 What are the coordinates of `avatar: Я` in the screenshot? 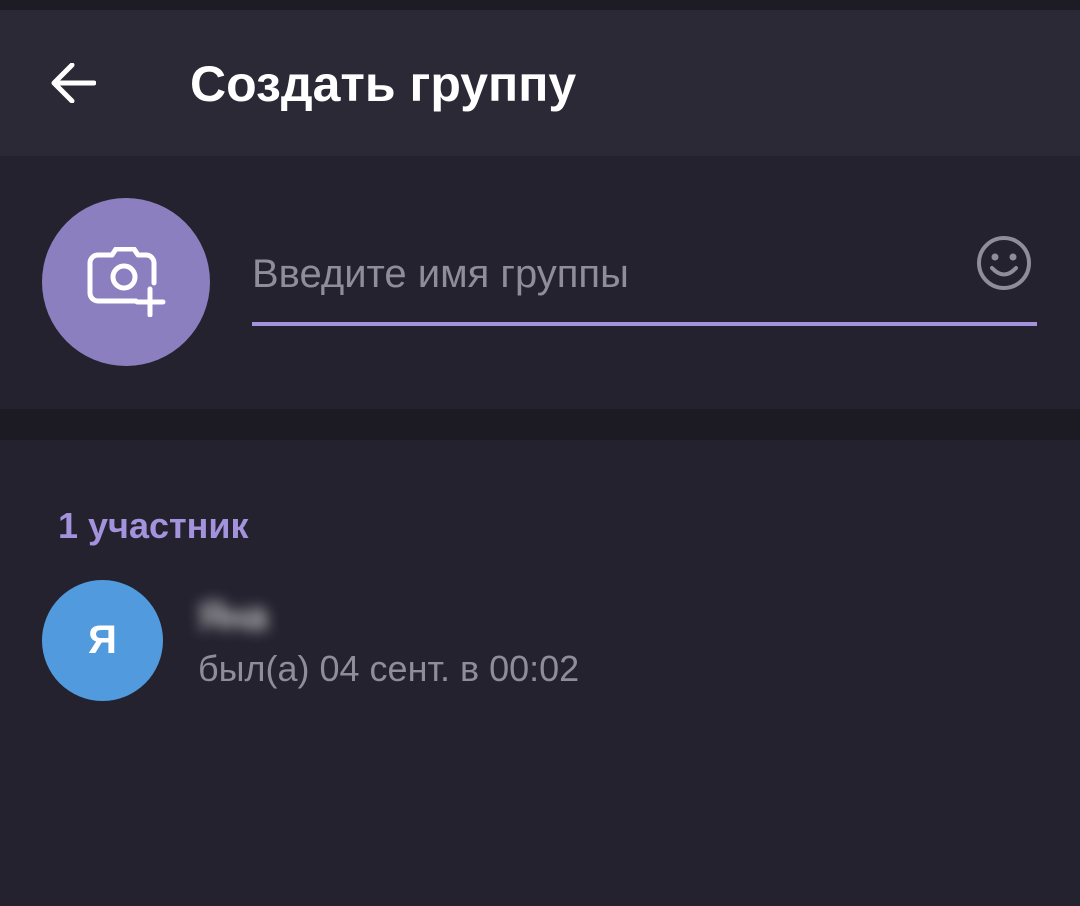 It's located at (102, 640).